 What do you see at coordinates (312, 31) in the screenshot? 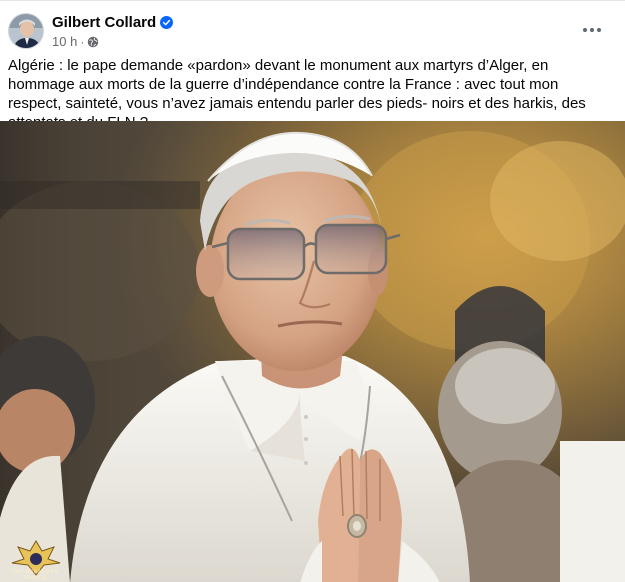
I see `post-header: Gilbert Collard 10 h ·` at bounding box center [312, 31].